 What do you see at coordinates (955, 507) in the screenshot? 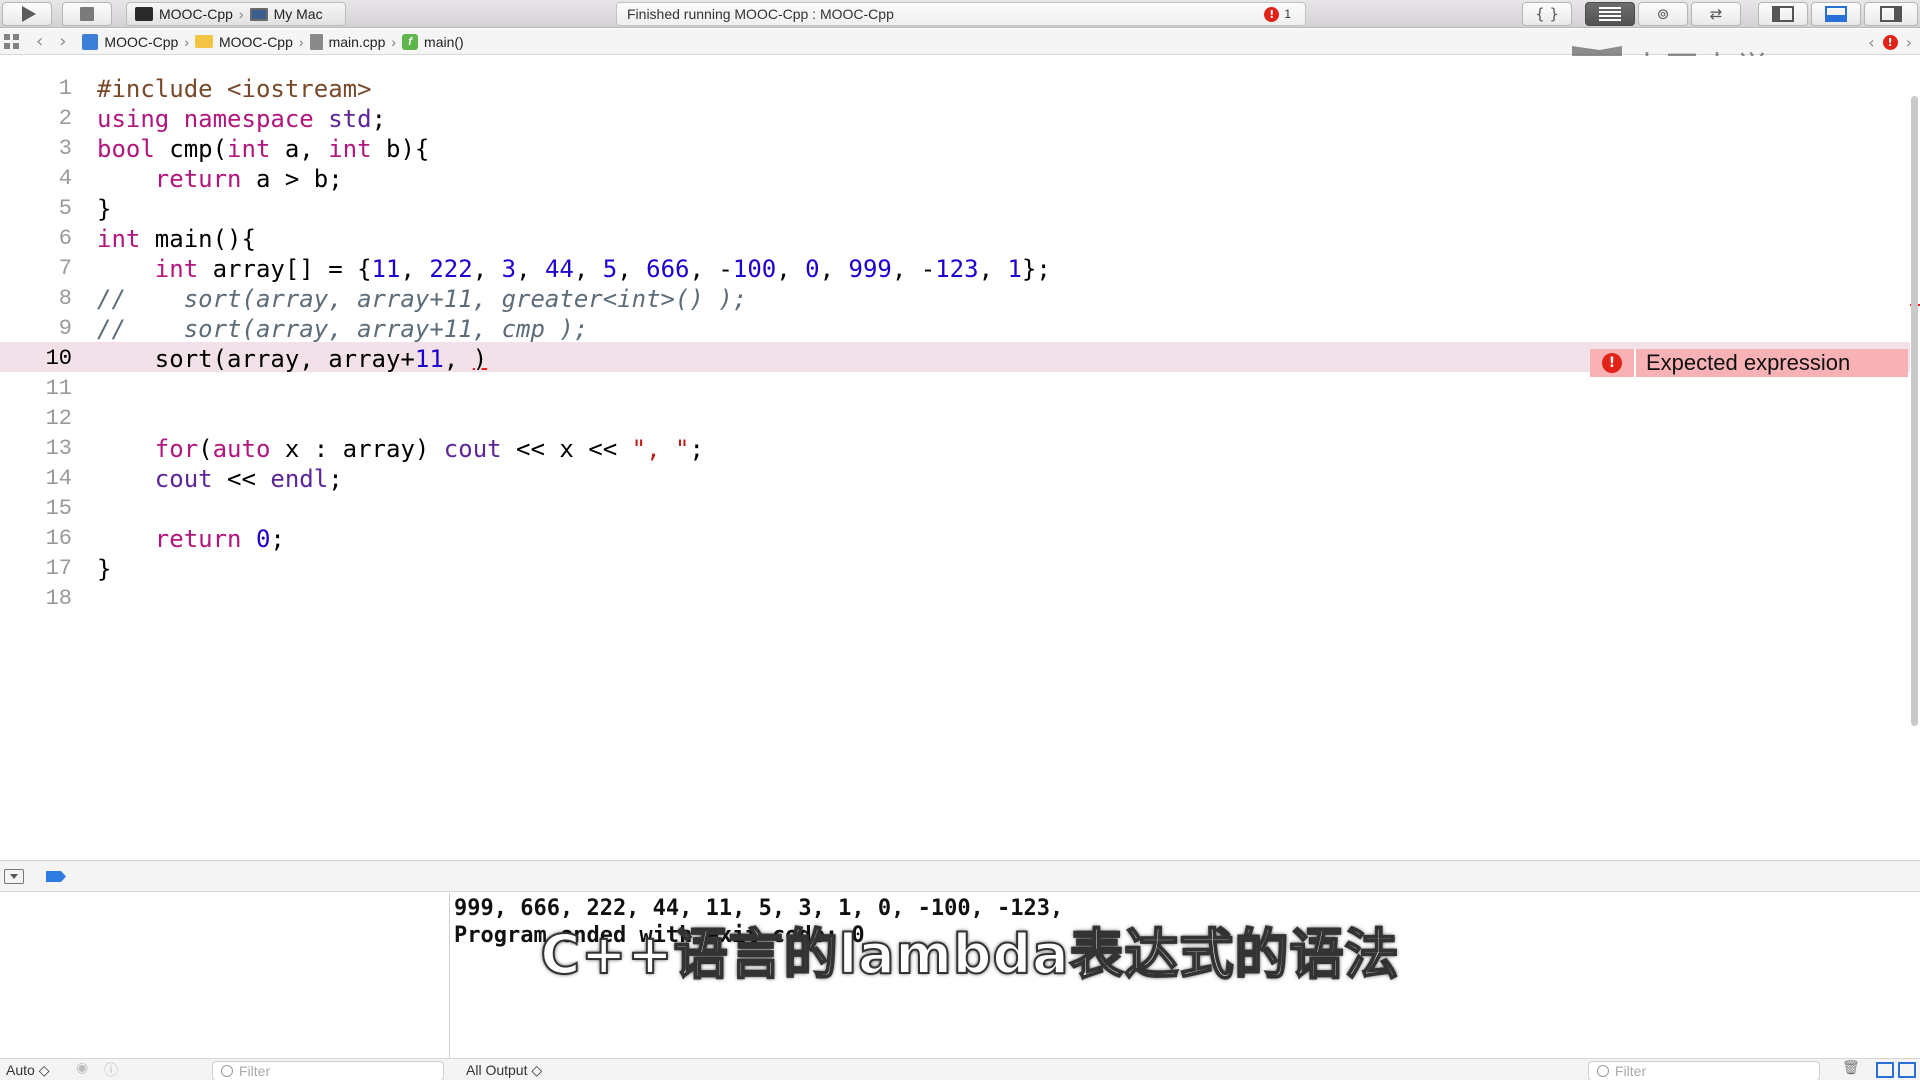
I see `code-line: 15` at bounding box center [955, 507].